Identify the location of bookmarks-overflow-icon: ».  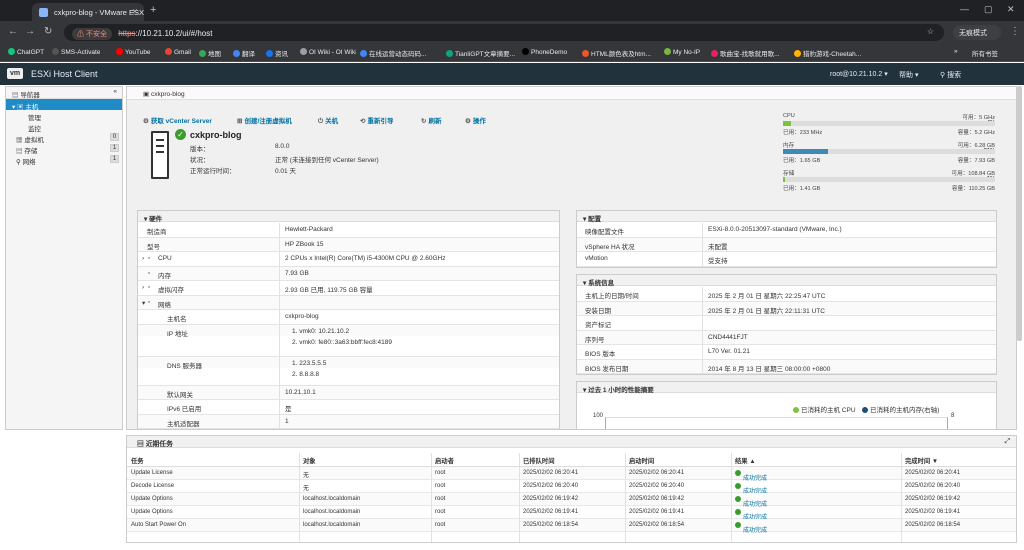
(956, 51).